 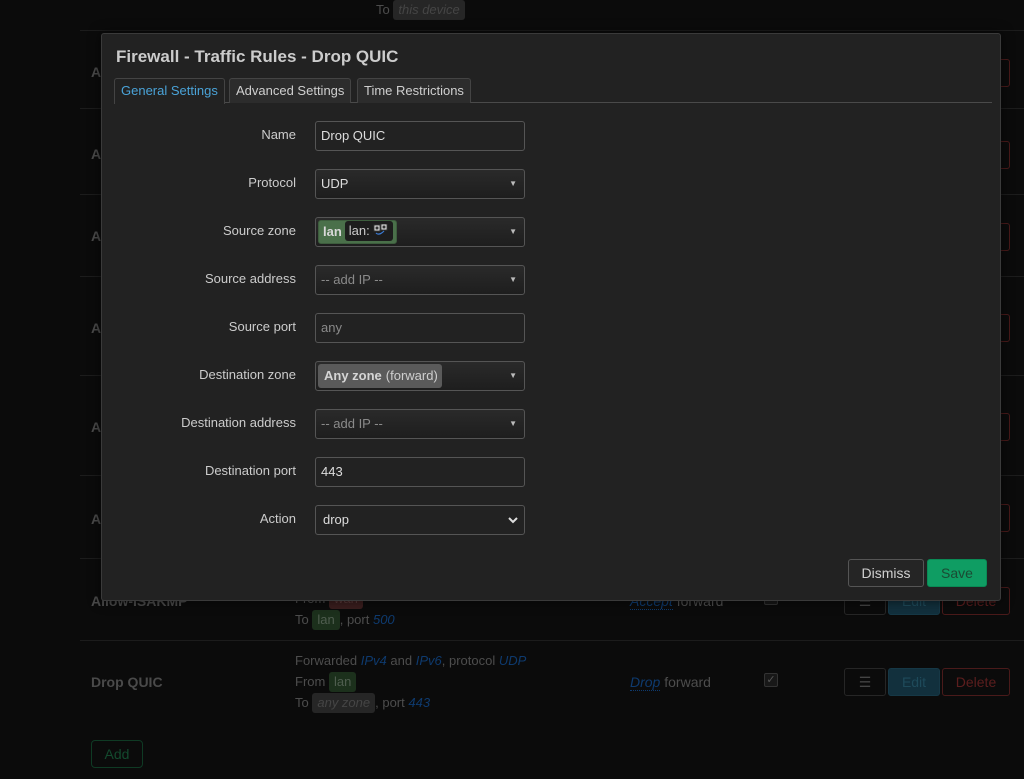 I want to click on zone-badge-lan: lan lan:, so click(x=358, y=232).